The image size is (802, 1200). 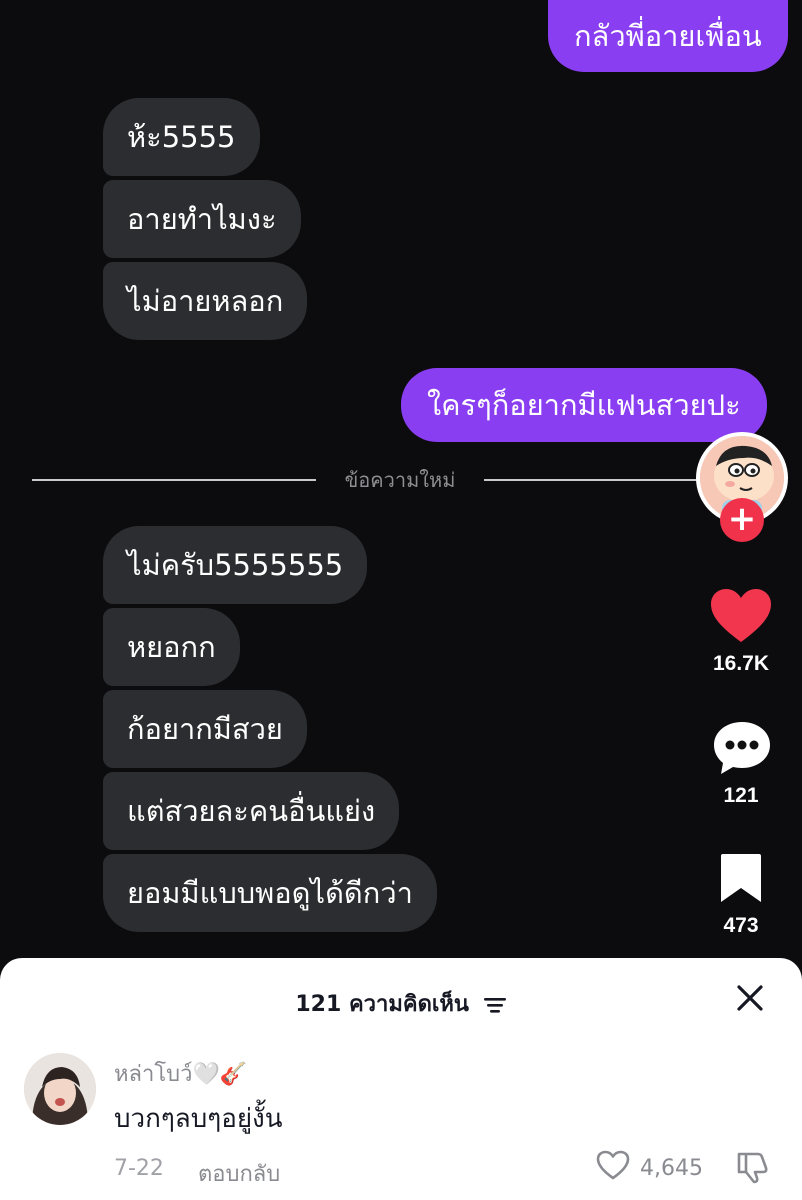 I want to click on filter-icon, so click(x=495, y=1005).